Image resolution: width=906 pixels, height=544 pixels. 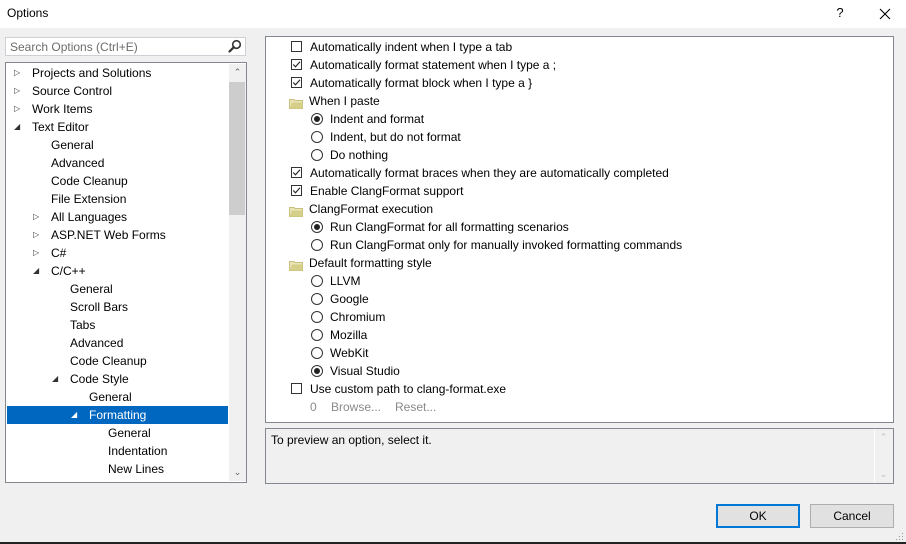 I want to click on window-title: Options, so click(x=28, y=13).